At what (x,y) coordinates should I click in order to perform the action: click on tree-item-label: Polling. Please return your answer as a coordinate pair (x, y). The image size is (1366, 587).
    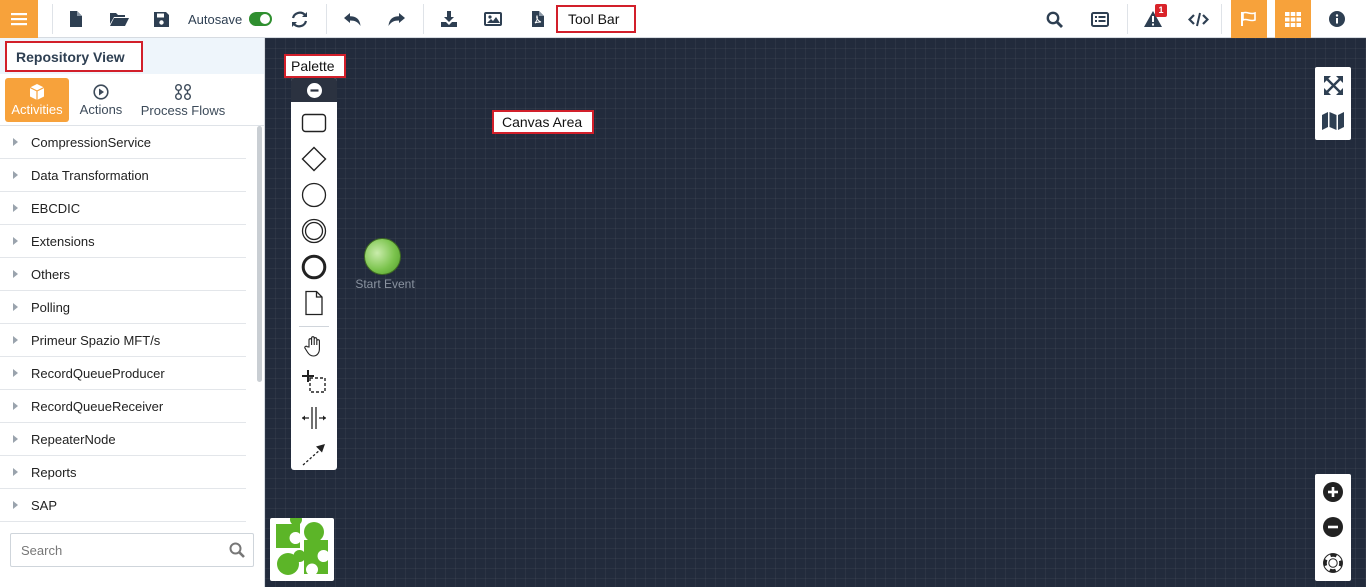
    Looking at the image, I should click on (51, 307).